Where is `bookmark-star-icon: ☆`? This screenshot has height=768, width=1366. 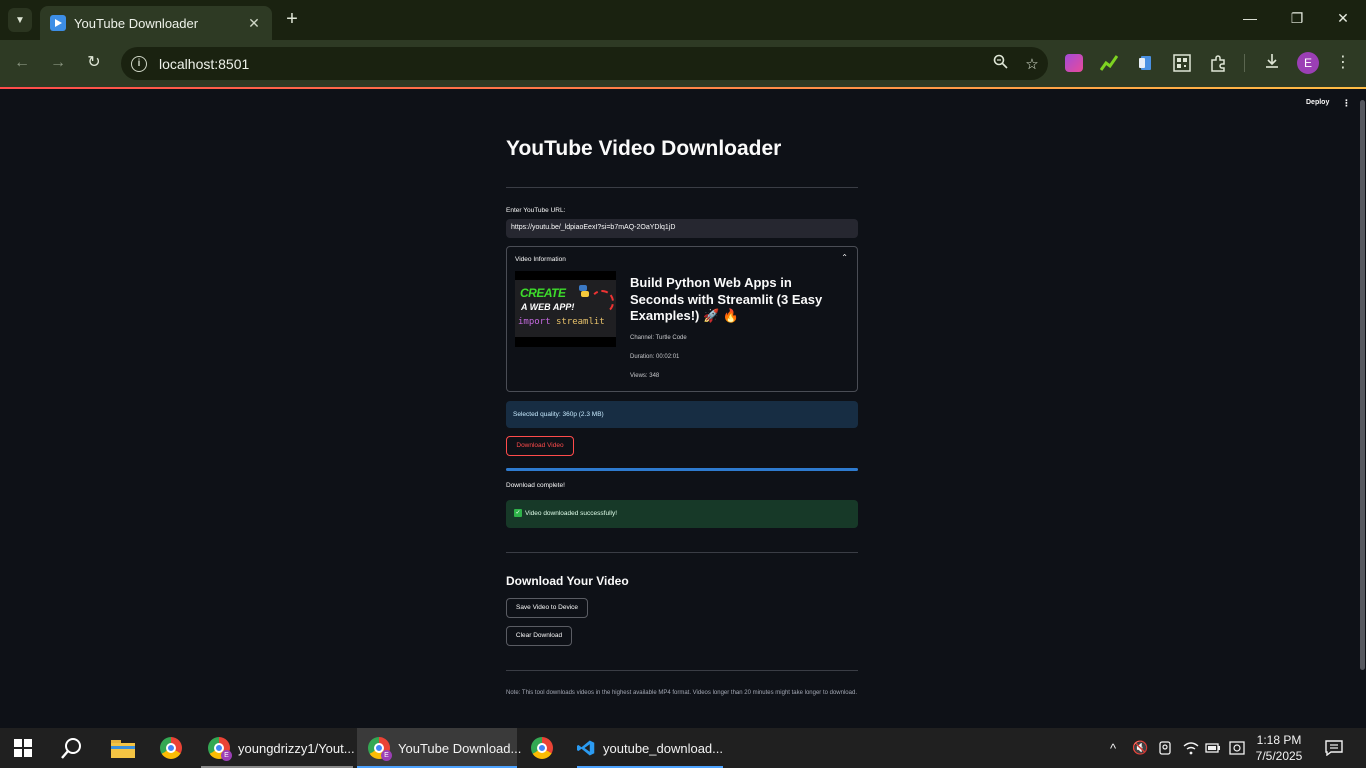
bookmark-star-icon: ☆ is located at coordinates (1032, 64).